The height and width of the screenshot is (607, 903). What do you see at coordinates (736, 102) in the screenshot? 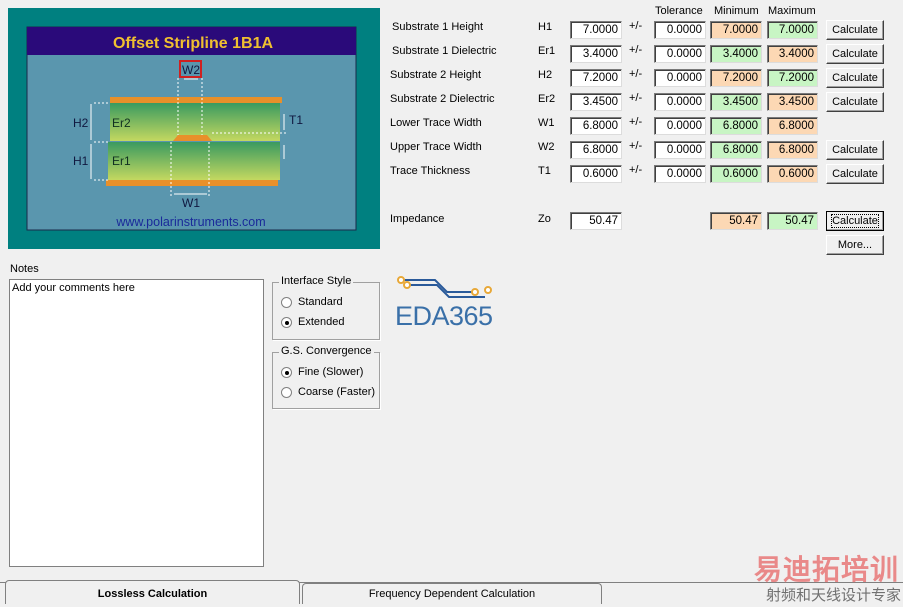
I see `min-value: 3.4500` at bounding box center [736, 102].